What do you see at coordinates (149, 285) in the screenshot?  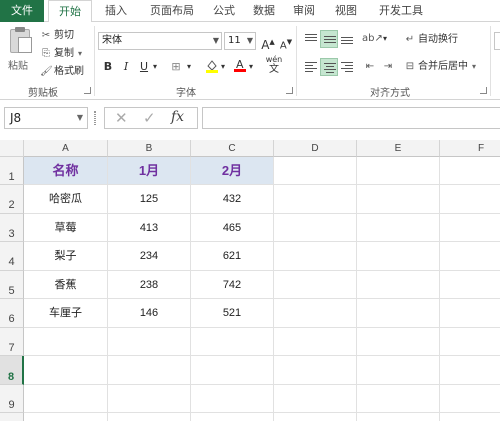 I see `table-cell: 238` at bounding box center [149, 285].